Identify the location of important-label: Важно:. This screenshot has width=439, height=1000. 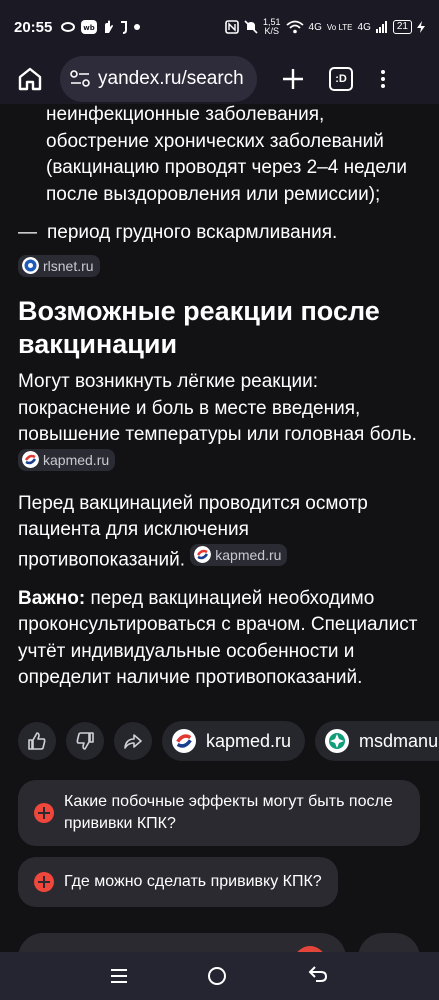
(52, 598).